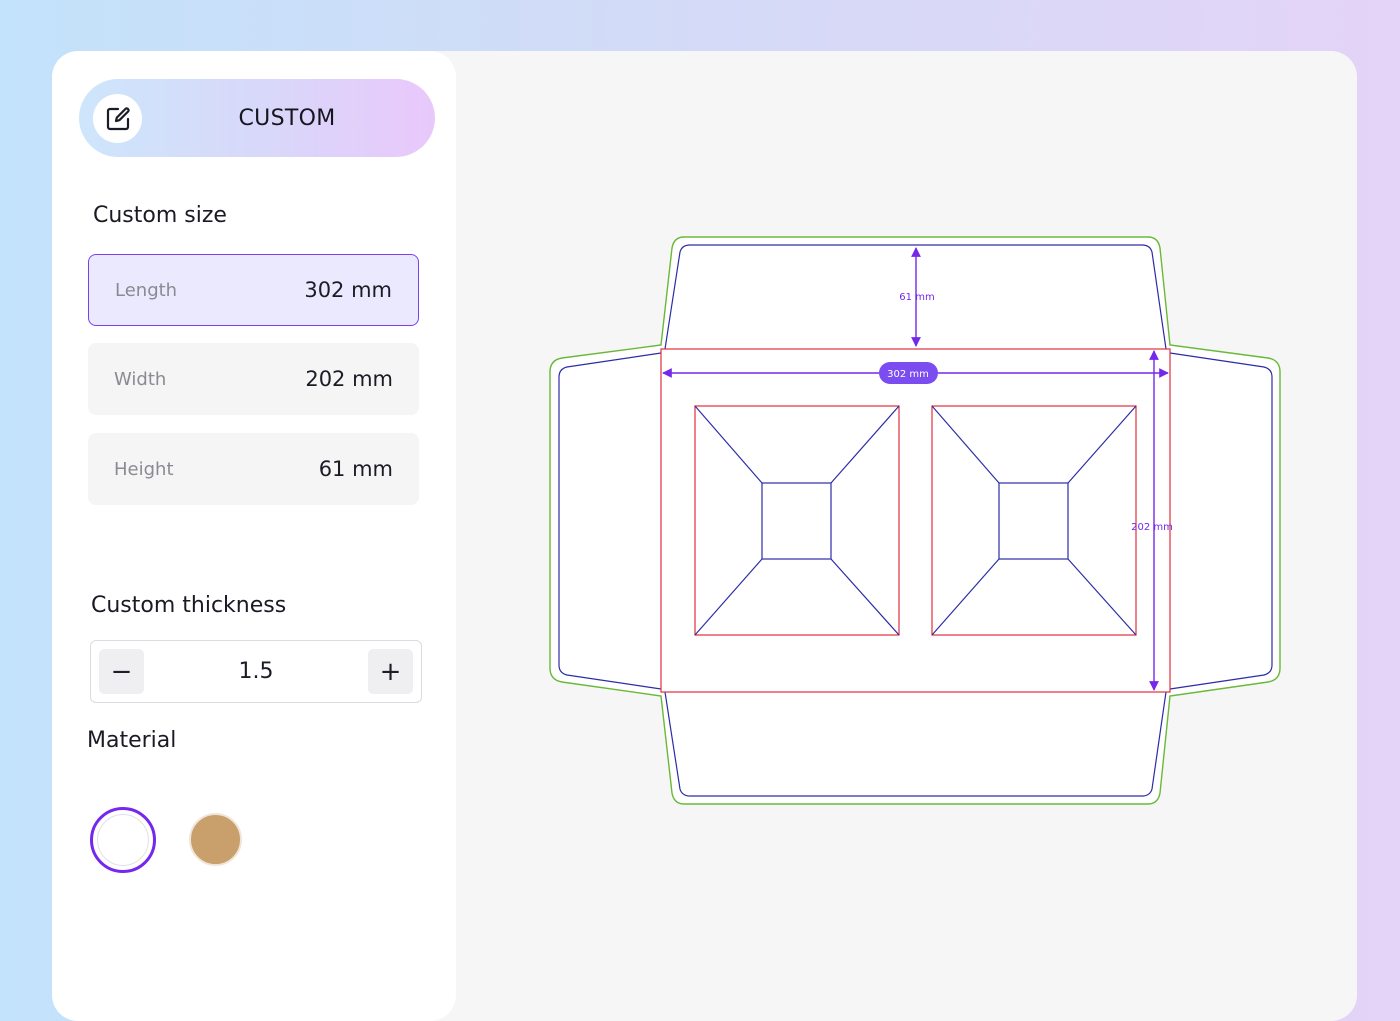 This screenshot has height=1021, width=1400. What do you see at coordinates (1152, 527) in the screenshot?
I see `width-dimension-label: 202 mm` at bounding box center [1152, 527].